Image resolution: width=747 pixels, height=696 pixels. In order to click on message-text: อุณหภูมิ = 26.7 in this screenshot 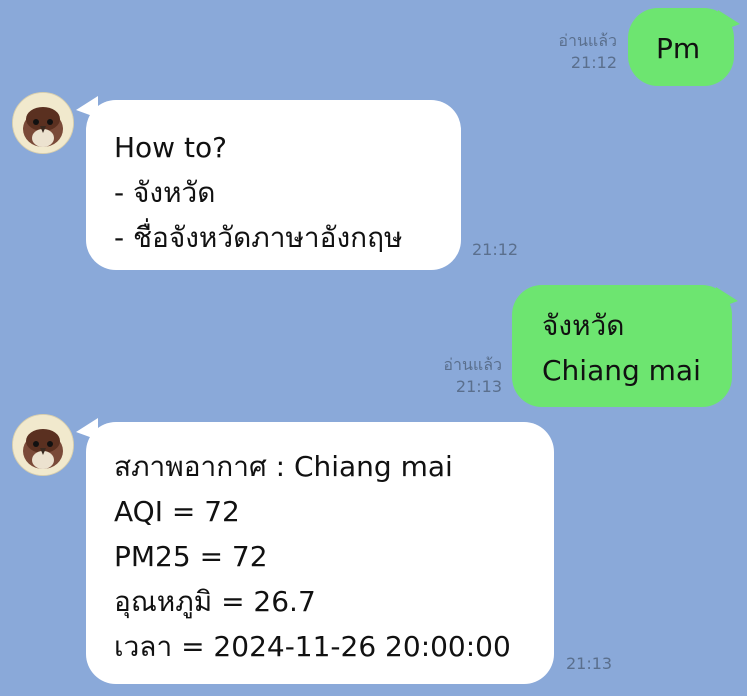, I will do `click(215, 601)`.